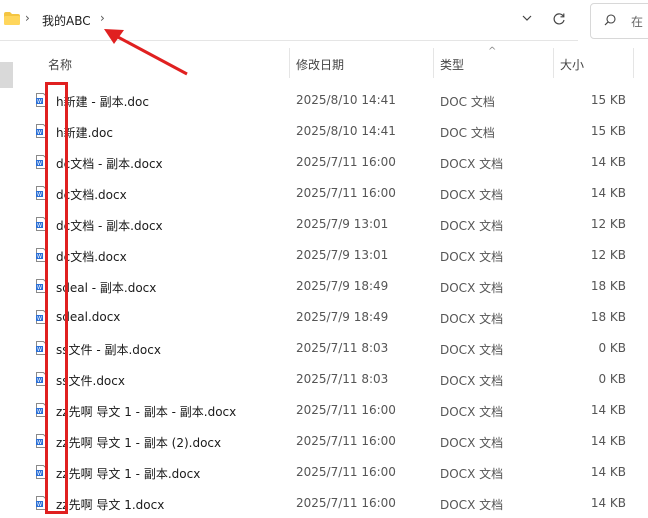 Image resolution: width=648 pixels, height=518 pixels. Describe the element at coordinates (593, 63) in the screenshot. I see `column-header-size: 大小` at that location.